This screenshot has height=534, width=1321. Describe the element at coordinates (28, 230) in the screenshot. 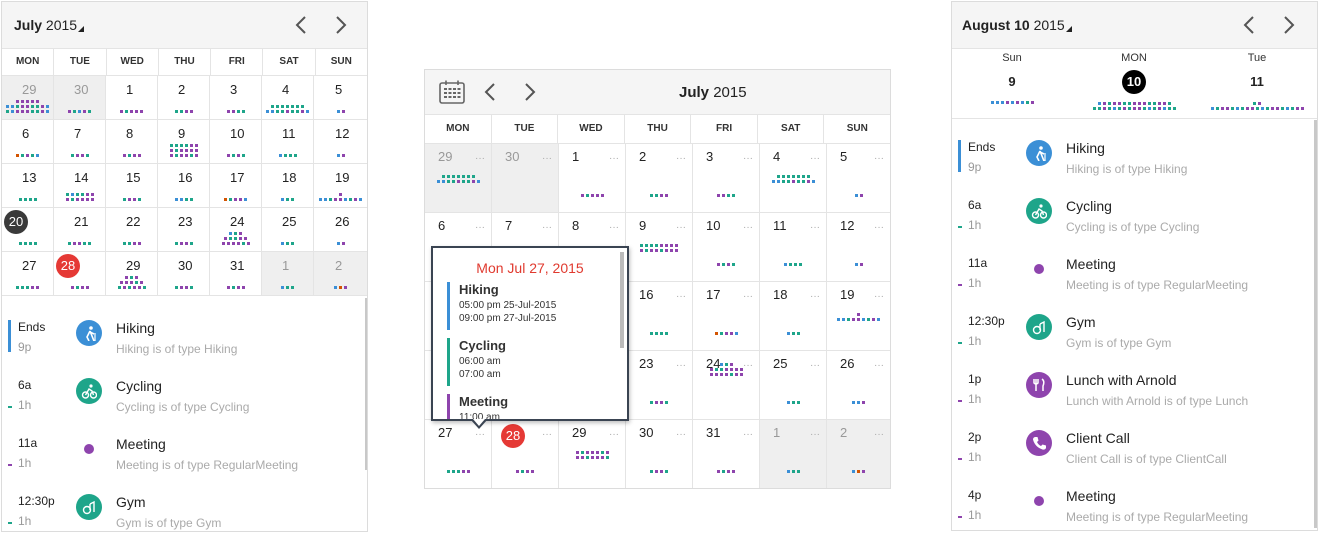

I see `day-cell: 20` at that location.